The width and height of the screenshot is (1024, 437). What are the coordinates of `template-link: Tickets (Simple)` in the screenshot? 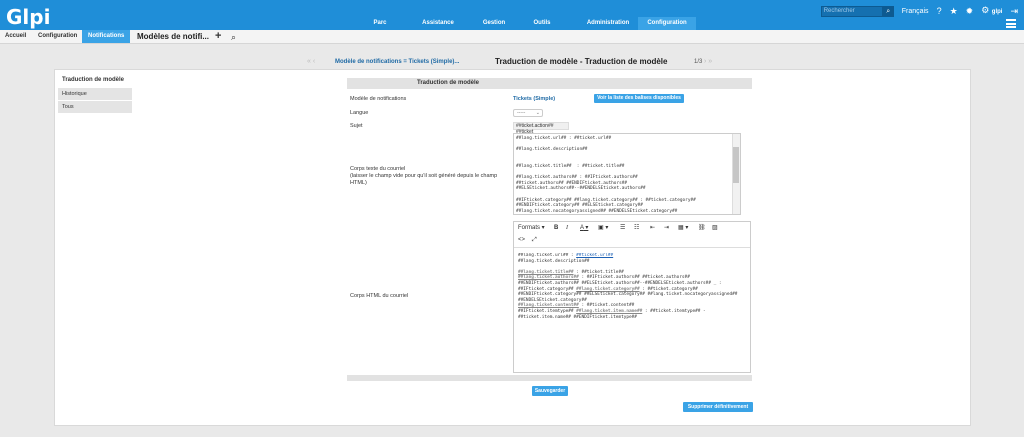 It's located at (534, 99).